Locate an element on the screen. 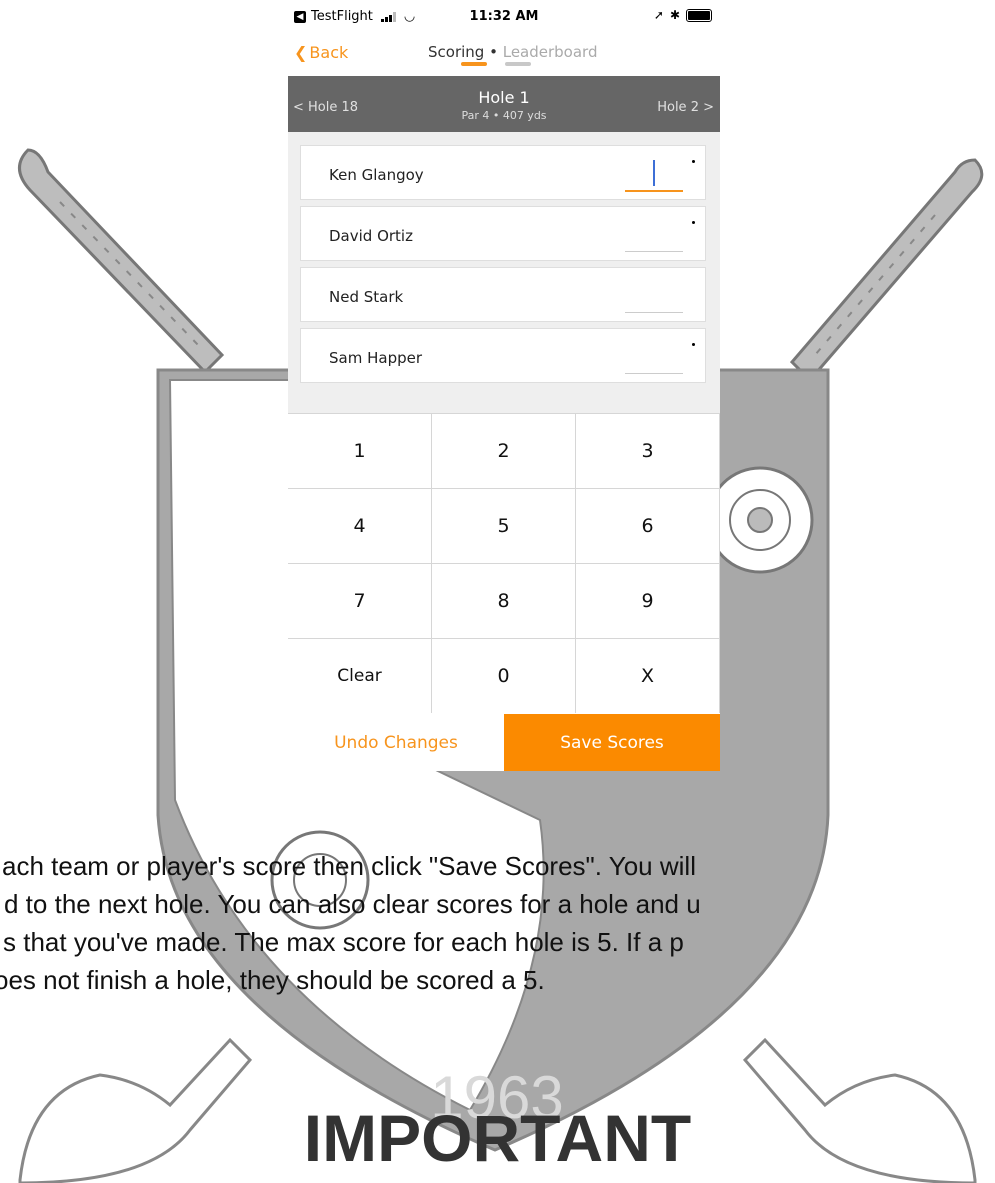 This screenshot has width=995, height=1183. player-name: David Ortiz is located at coordinates (371, 236).